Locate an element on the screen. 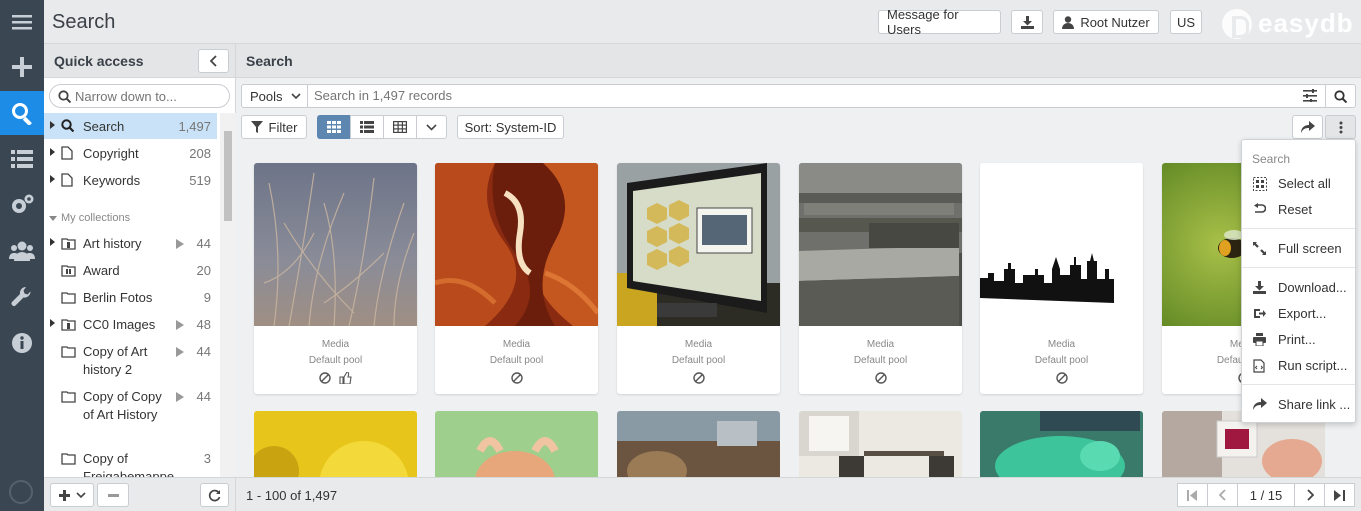  refresh-button is located at coordinates (214, 495).